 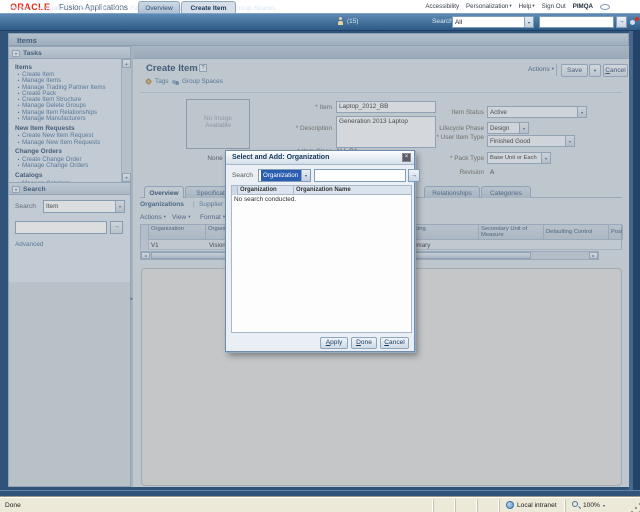 I want to click on oracle-ring-icon, so click(x=605, y=6).